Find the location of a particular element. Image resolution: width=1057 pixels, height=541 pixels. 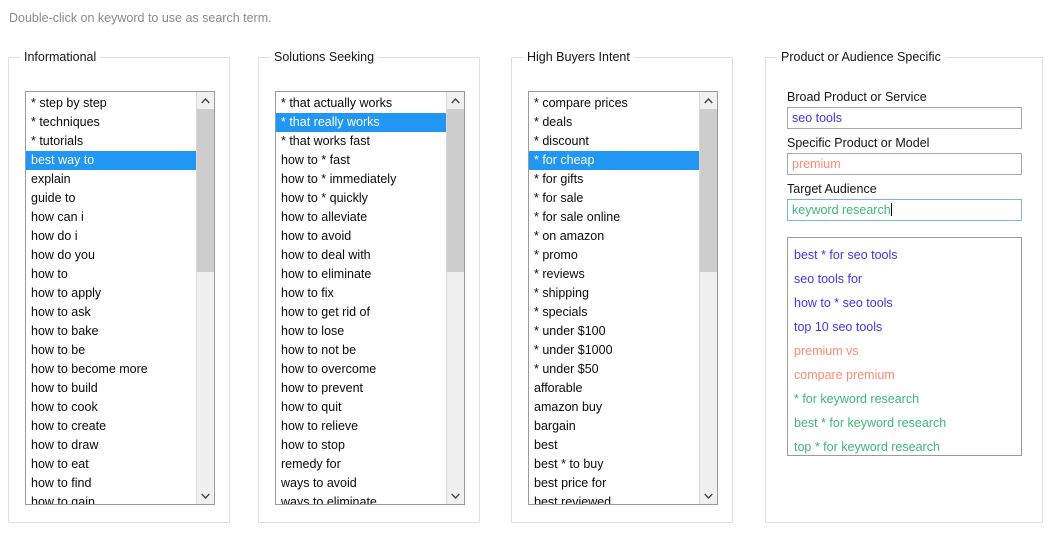

scrollbar-thumb-solutions-seeking is located at coordinates (455, 190).